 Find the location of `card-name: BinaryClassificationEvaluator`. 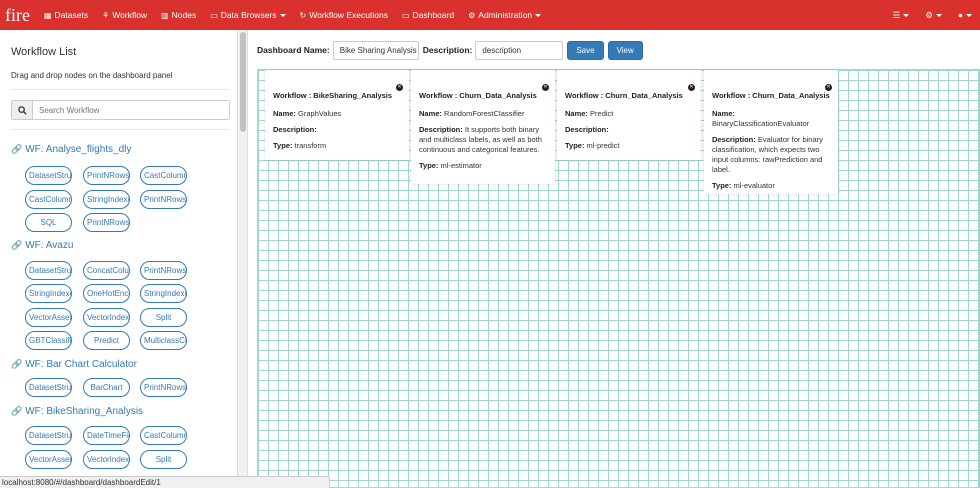

card-name: BinaryClassificationEvaluator is located at coordinates (761, 123).